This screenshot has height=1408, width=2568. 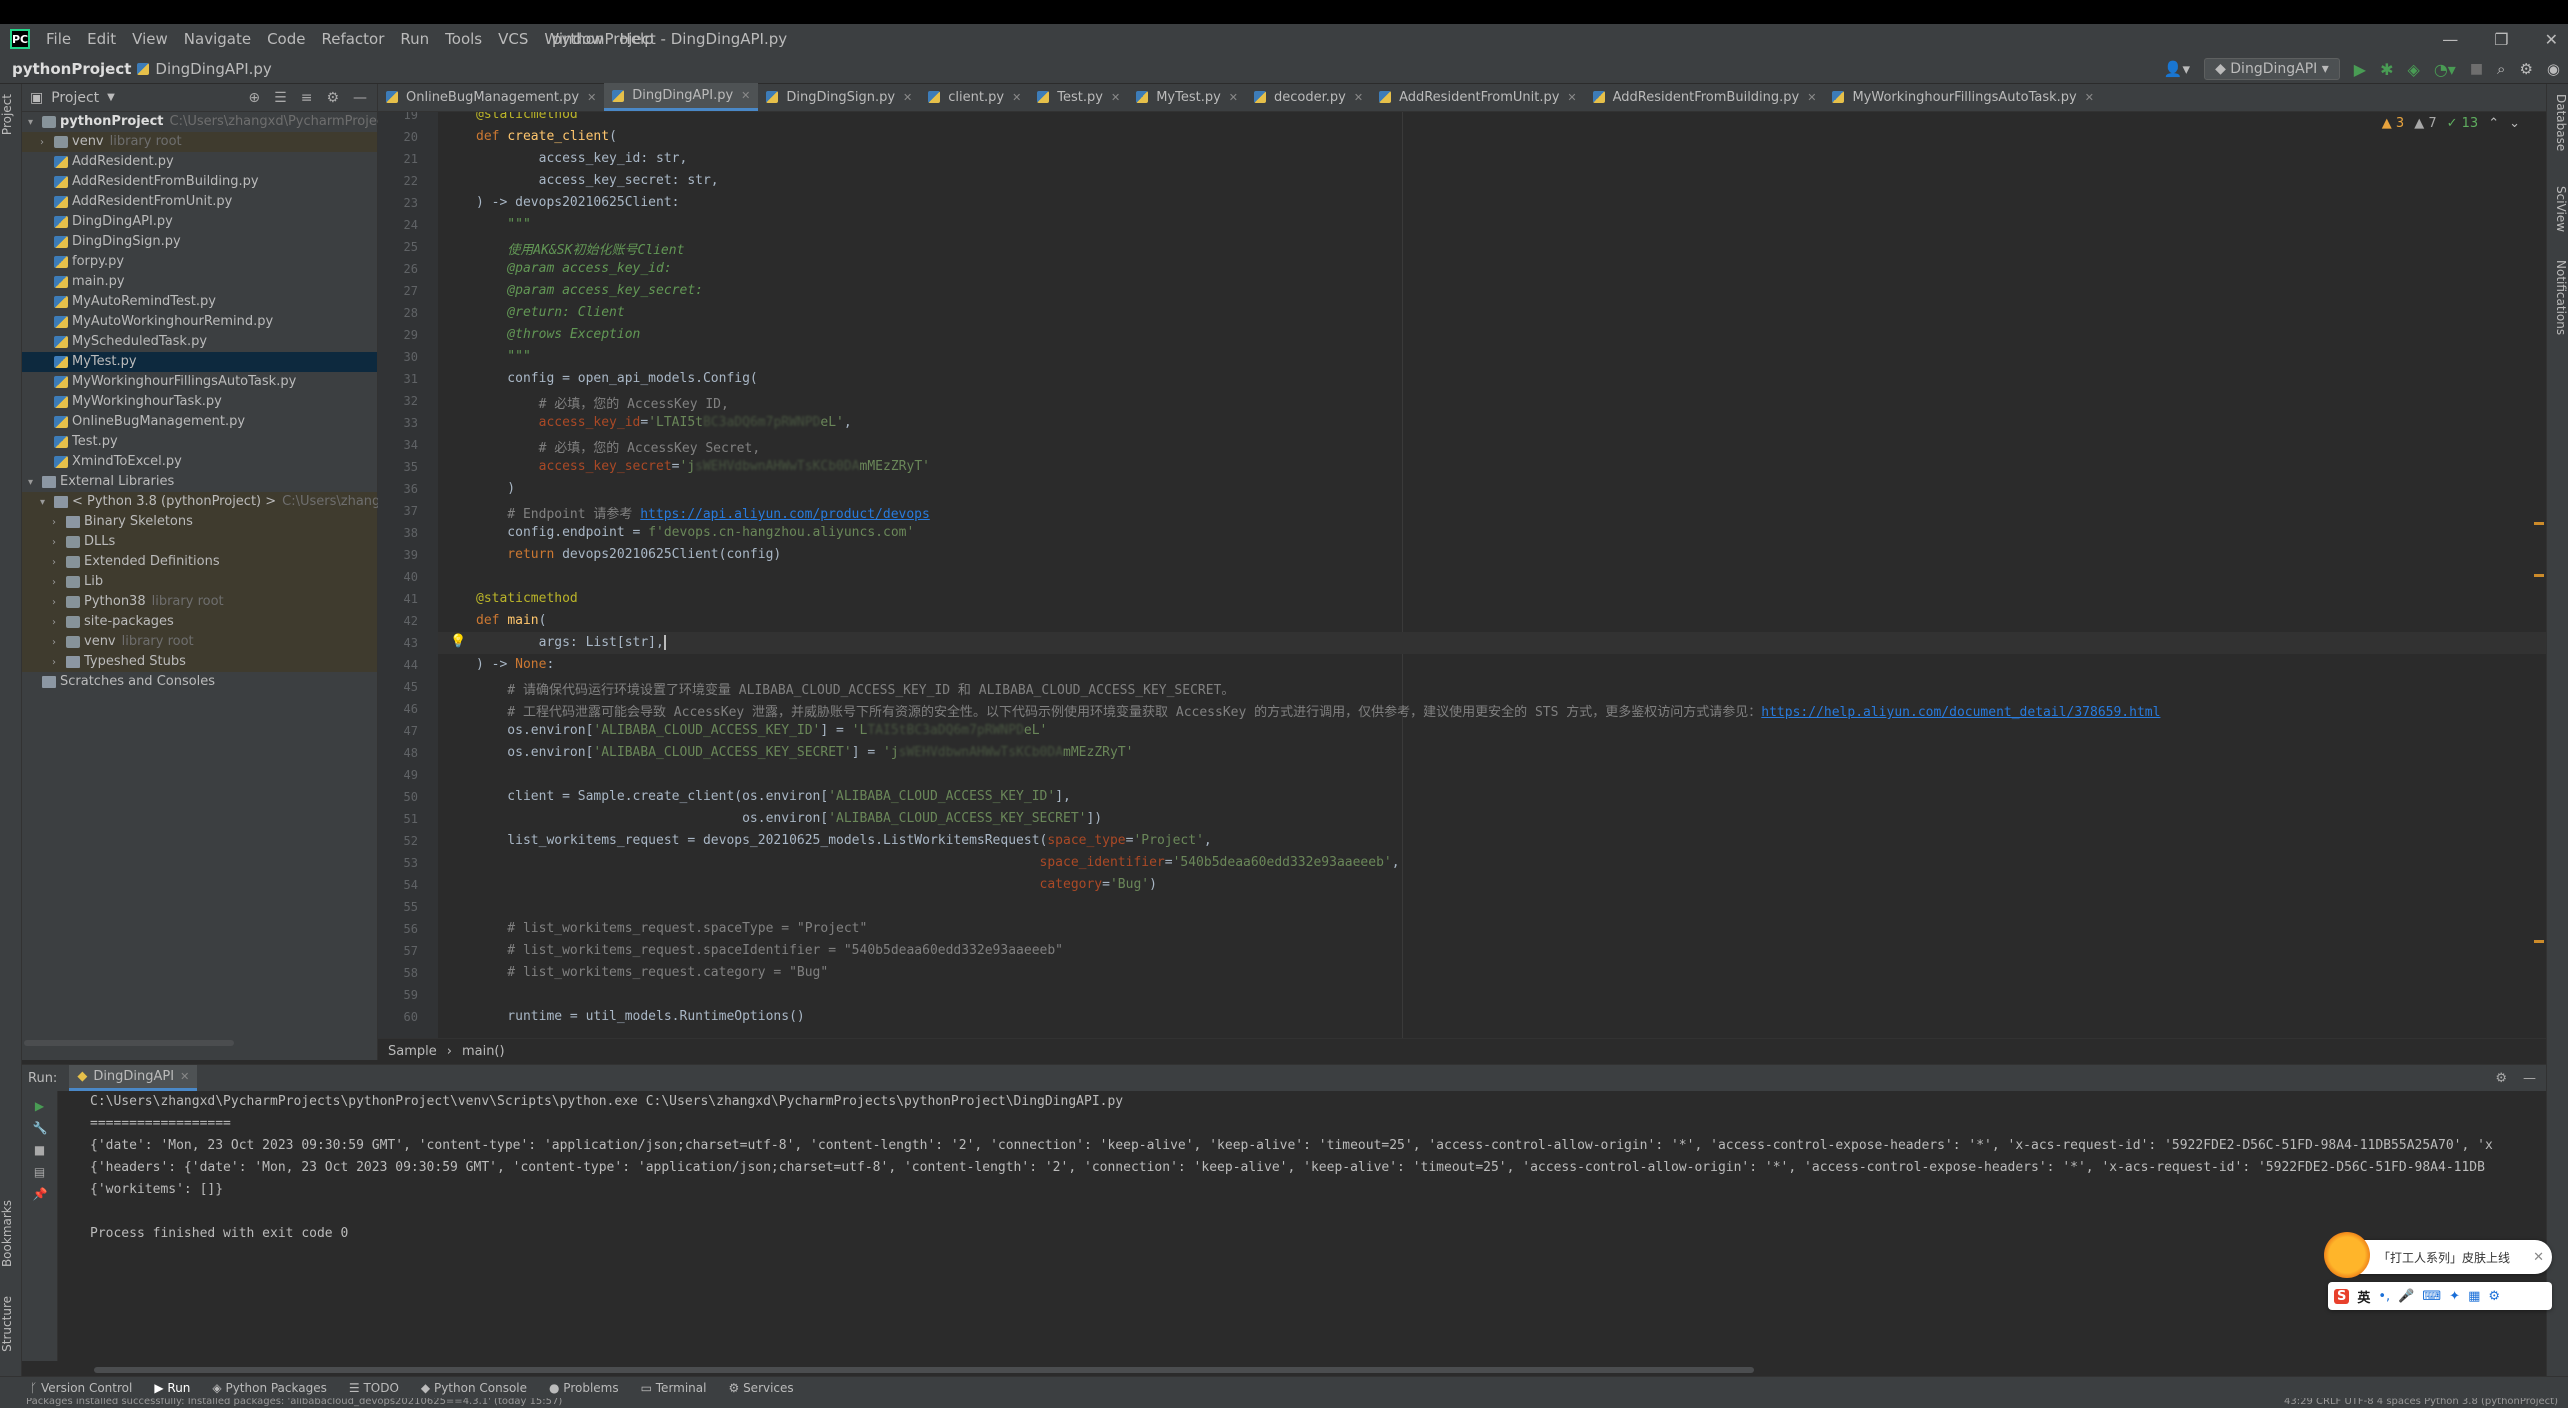 What do you see at coordinates (398, 621) in the screenshot?
I see `line-number: 42` at bounding box center [398, 621].